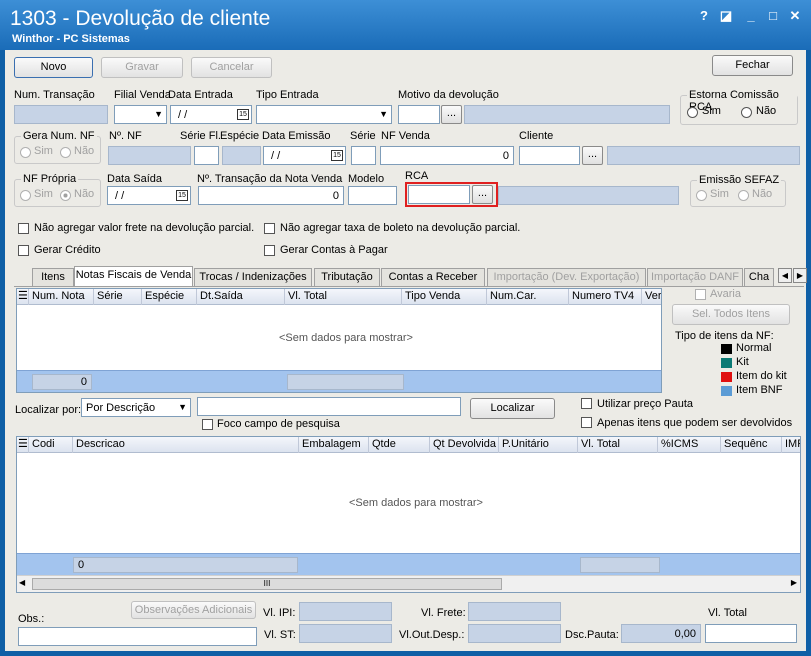  What do you see at coordinates (207, 424) in the screenshot?
I see `foco-checkbox` at bounding box center [207, 424].